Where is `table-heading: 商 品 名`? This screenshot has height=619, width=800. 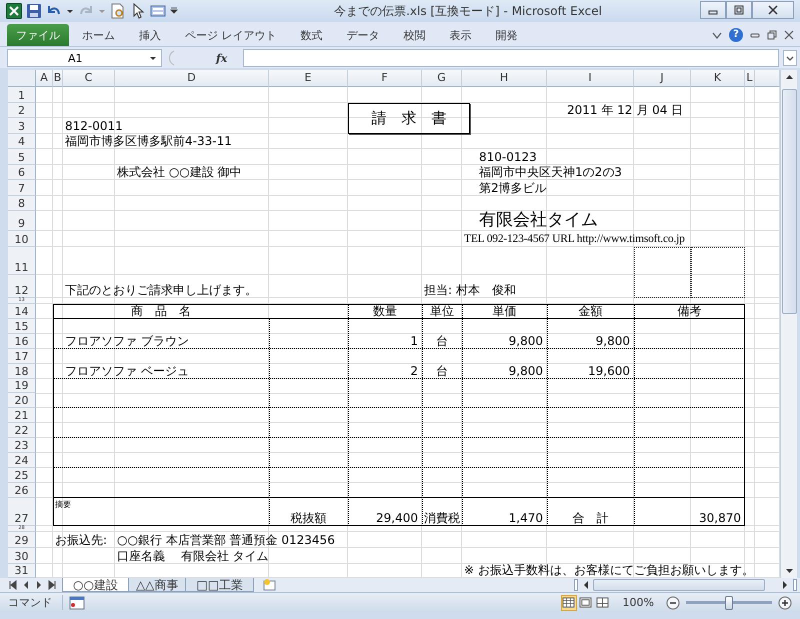 table-heading: 商 品 名 is located at coordinates (161, 311).